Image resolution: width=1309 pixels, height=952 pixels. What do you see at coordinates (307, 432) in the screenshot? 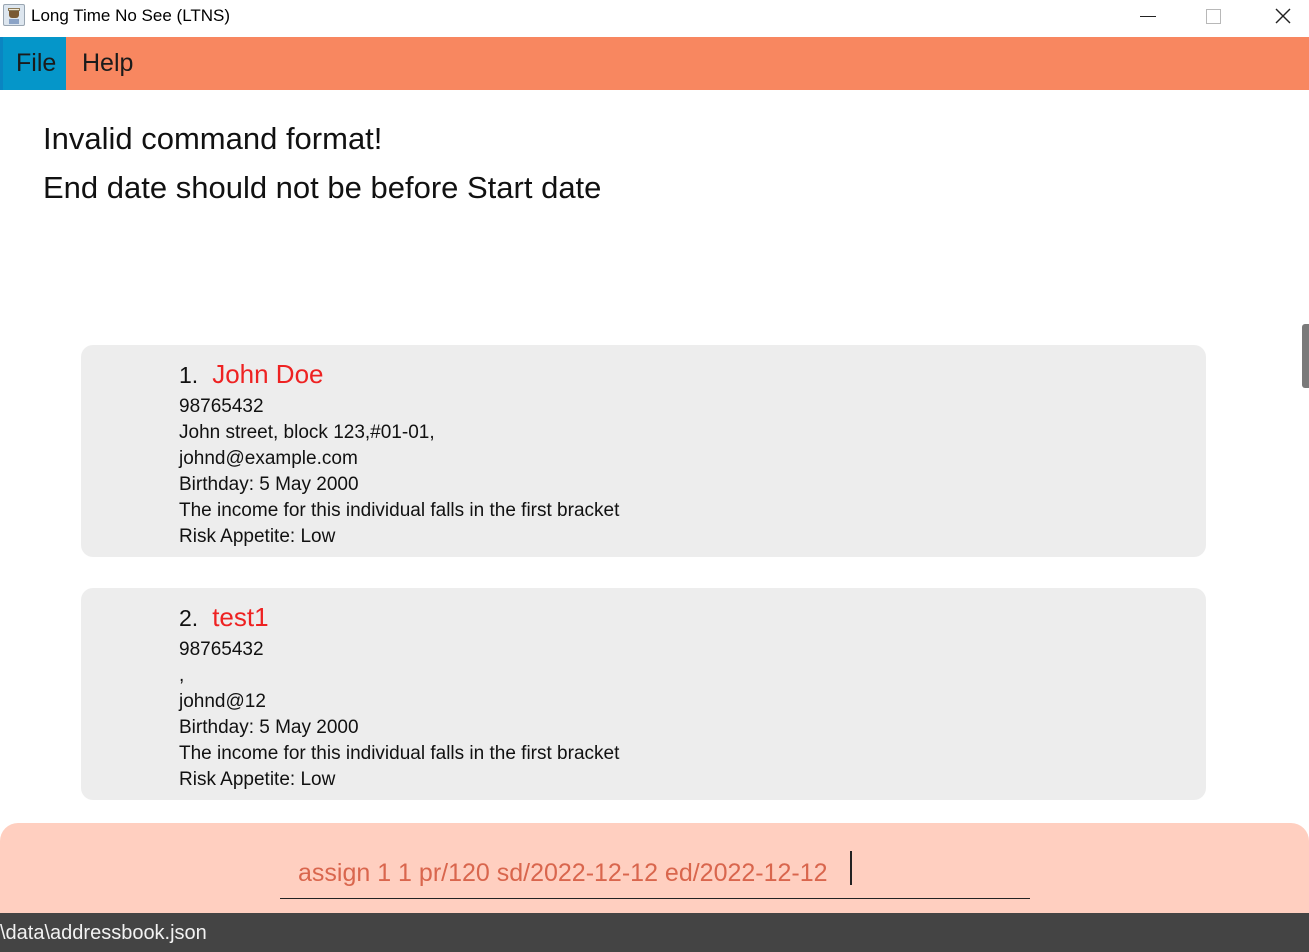
I see `person-address: John street, block 123,#01-01,` at bounding box center [307, 432].